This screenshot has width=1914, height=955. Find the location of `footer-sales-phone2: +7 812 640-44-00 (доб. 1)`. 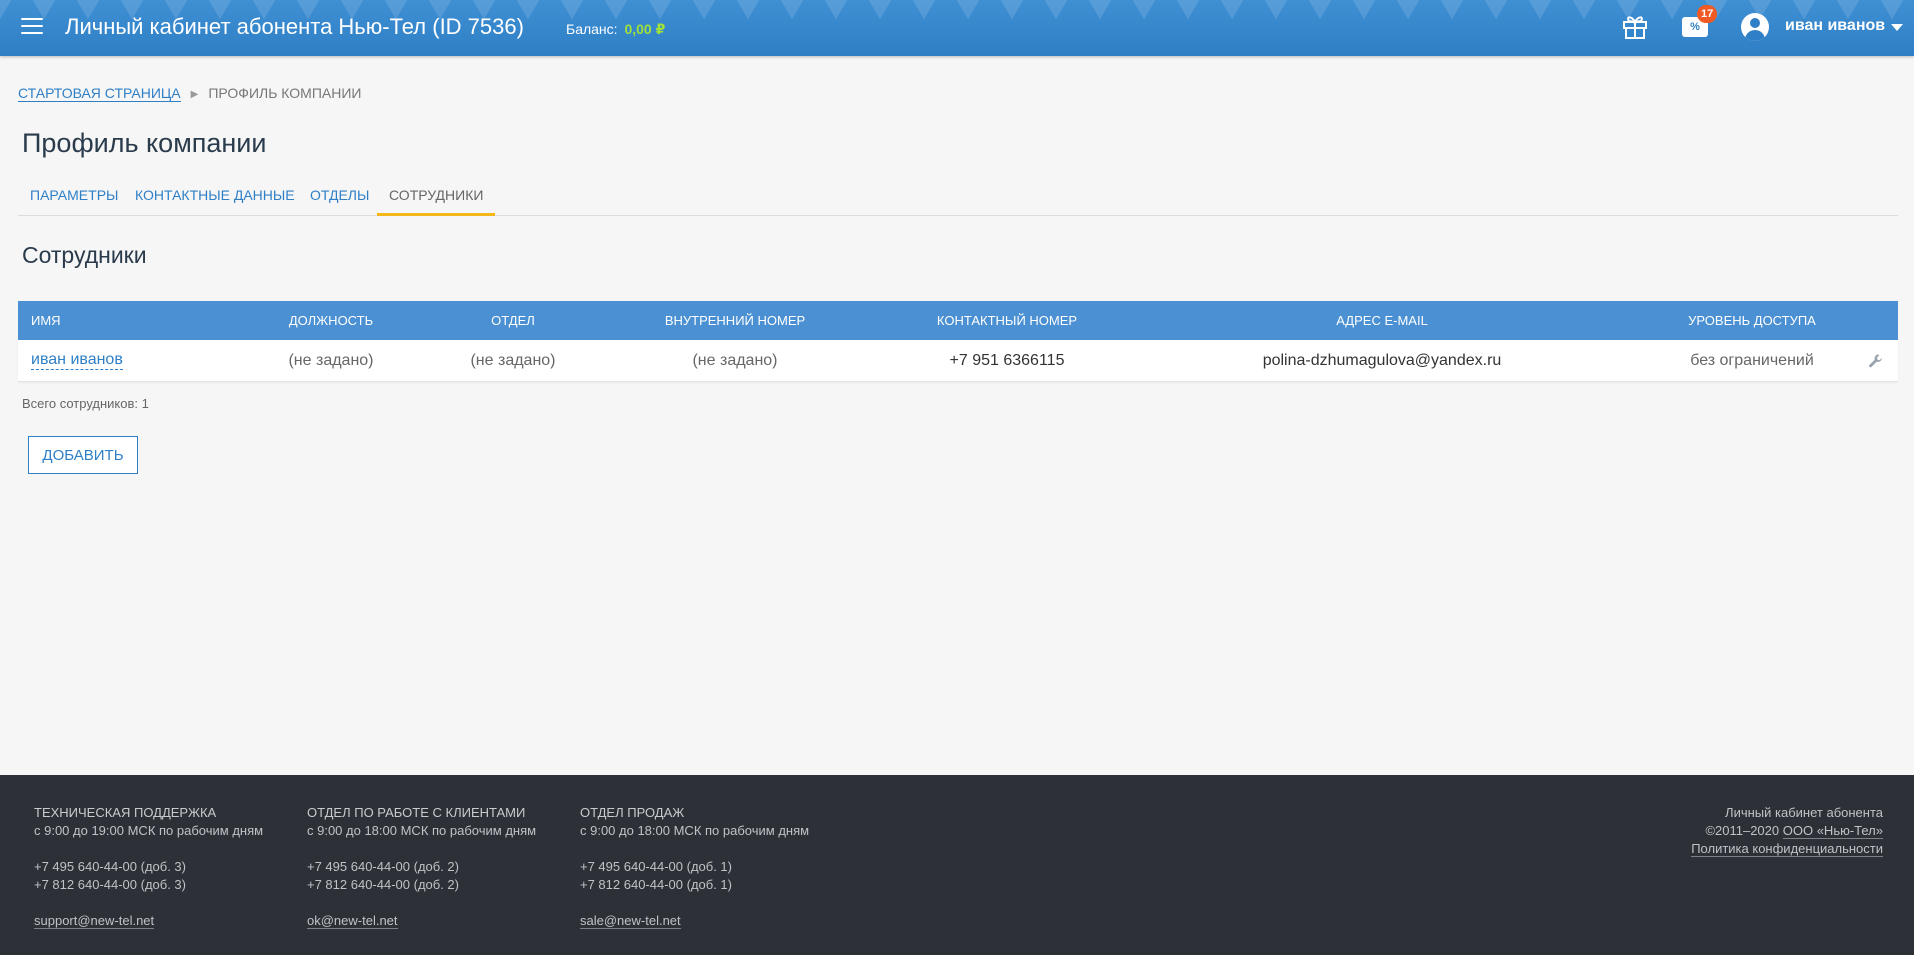

footer-sales-phone2: +7 812 640-44-00 (доб. 1) is located at coordinates (656, 884).